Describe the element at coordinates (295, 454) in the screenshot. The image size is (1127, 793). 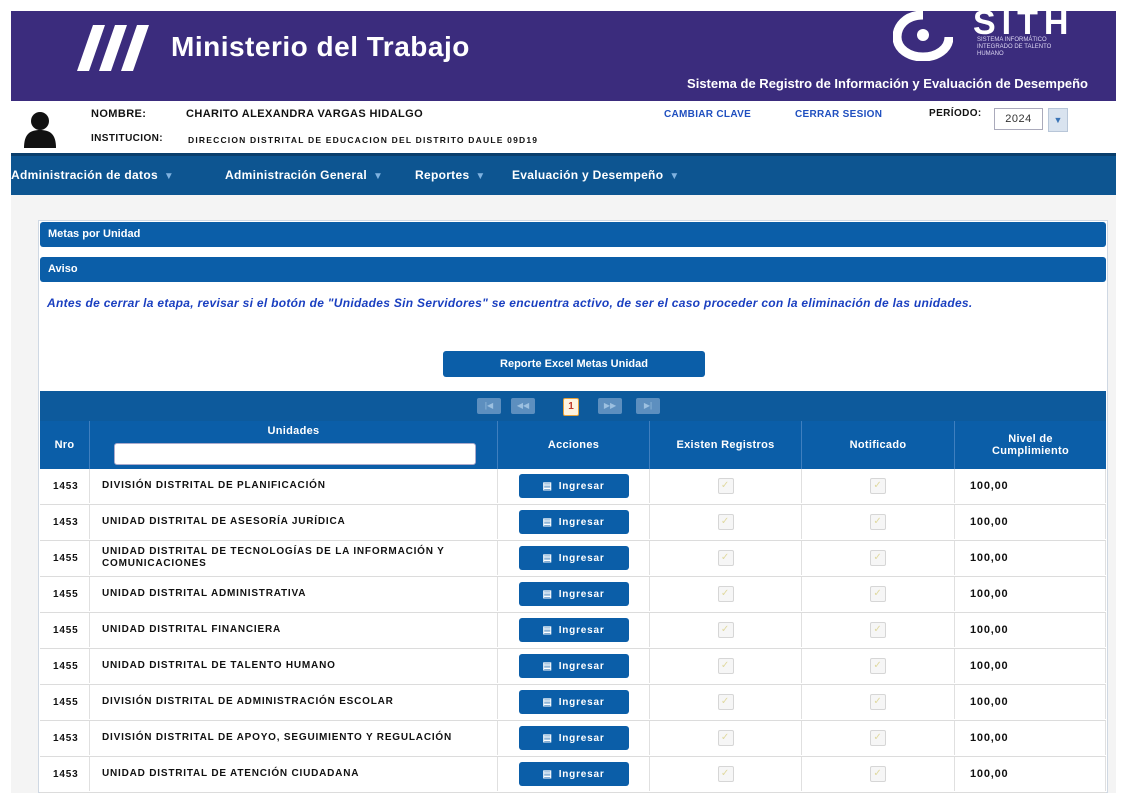
I see `unidades-filter-input` at that location.